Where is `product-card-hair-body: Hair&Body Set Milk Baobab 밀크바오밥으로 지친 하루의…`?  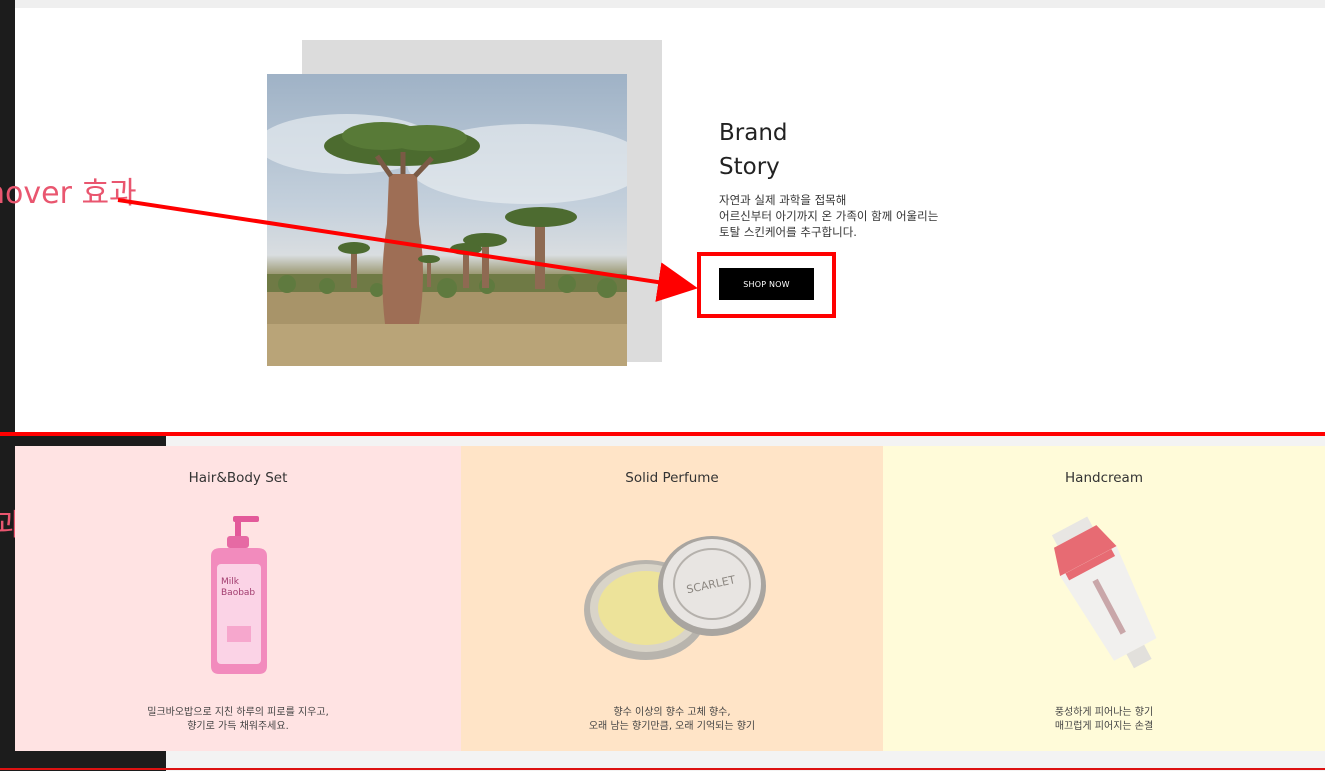
product-card-hair-body: Hair&Body Set Milk Baobab 밀크바오밥으로 지친 하루의… is located at coordinates (238, 598).